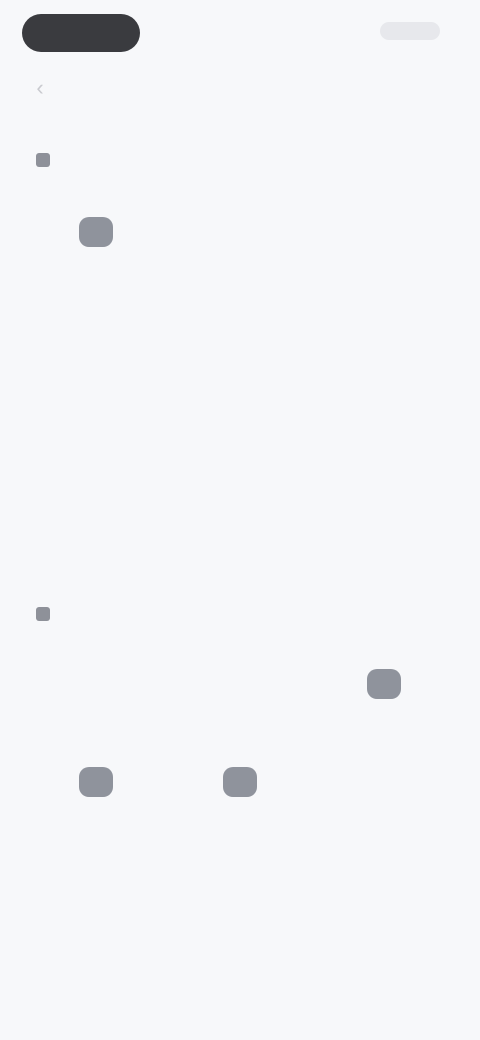 This screenshot has width=480, height=1040. Describe the element at coordinates (43, 614) in the screenshot. I see `section-2-icon` at that location.